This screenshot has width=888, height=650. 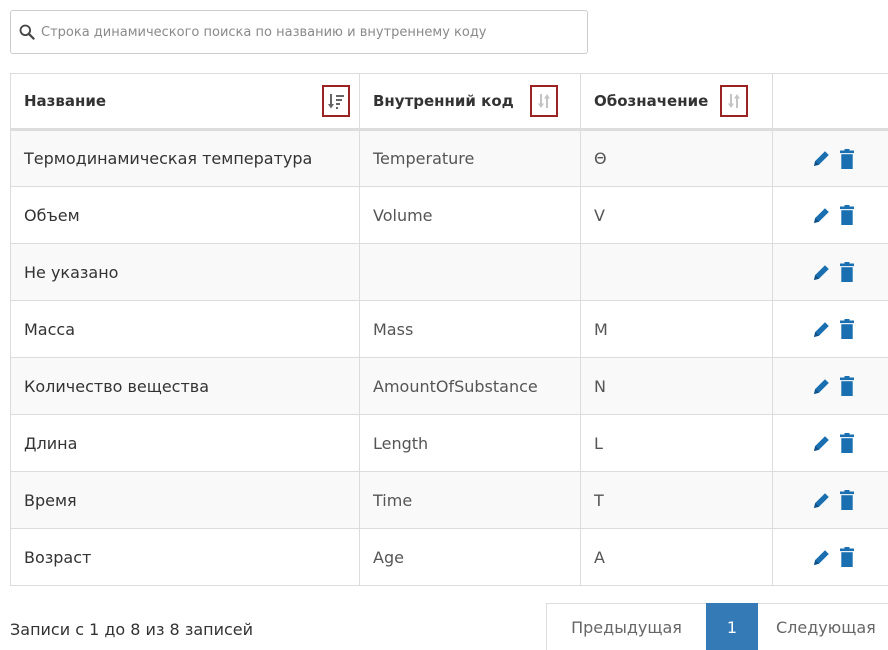 I want to click on cell-code: AmountOfSubstance, so click(x=470, y=386).